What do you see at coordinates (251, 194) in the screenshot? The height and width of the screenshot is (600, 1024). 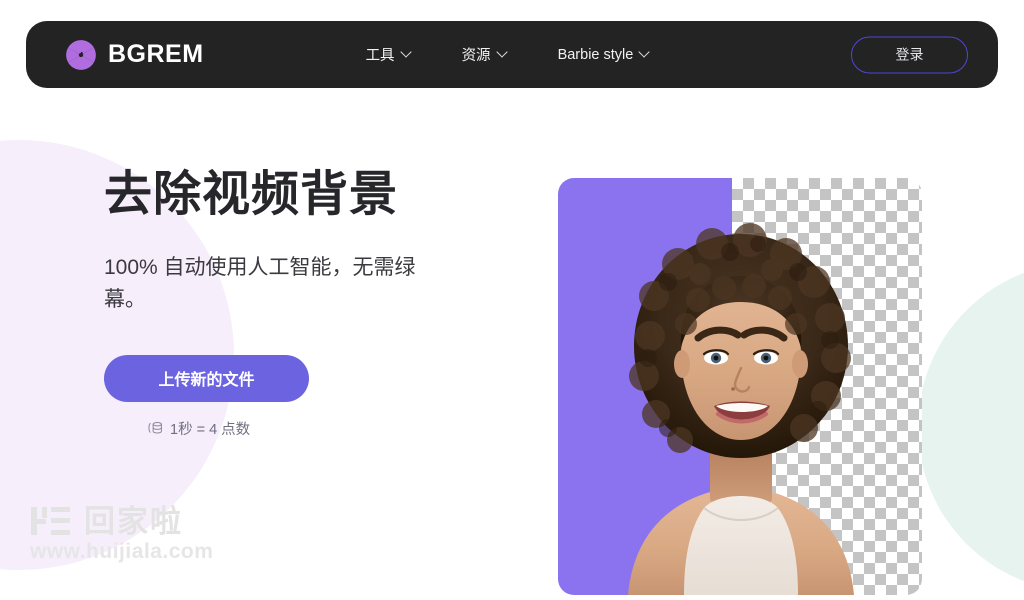 I see `page-title: 去除视频背景` at bounding box center [251, 194].